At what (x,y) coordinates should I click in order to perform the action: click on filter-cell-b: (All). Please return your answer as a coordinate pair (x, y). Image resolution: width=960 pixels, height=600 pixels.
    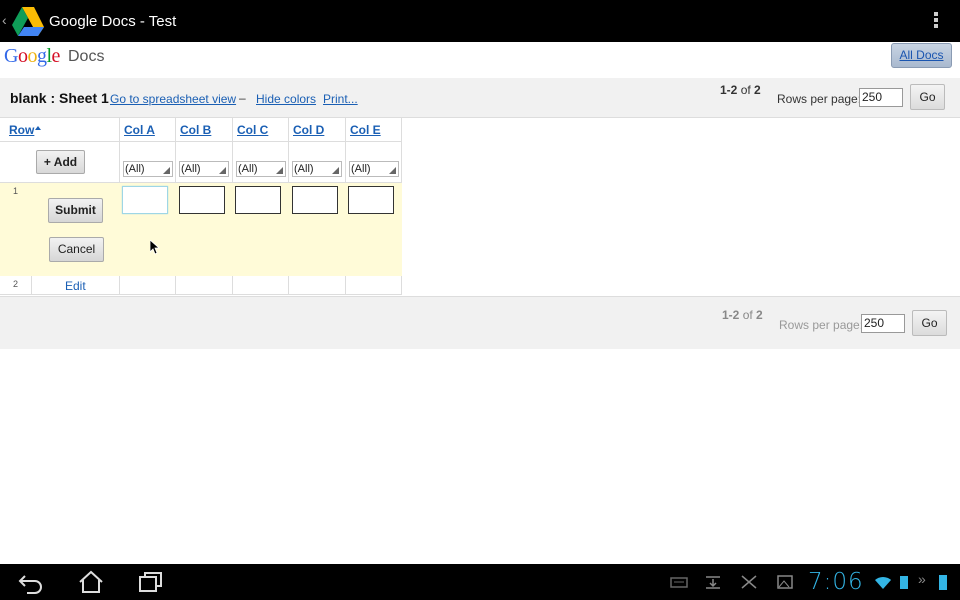
    Looking at the image, I should click on (204, 162).